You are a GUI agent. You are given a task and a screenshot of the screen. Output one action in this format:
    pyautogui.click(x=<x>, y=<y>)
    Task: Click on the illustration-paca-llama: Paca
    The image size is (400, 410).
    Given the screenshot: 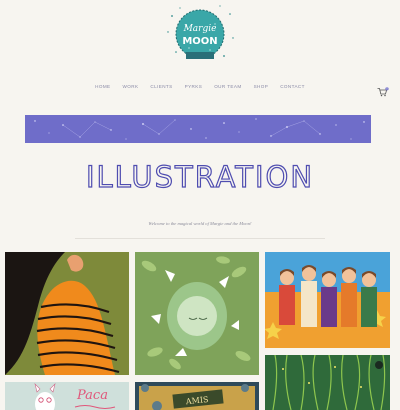 What is the action you would take?
    pyautogui.click(x=67, y=396)
    